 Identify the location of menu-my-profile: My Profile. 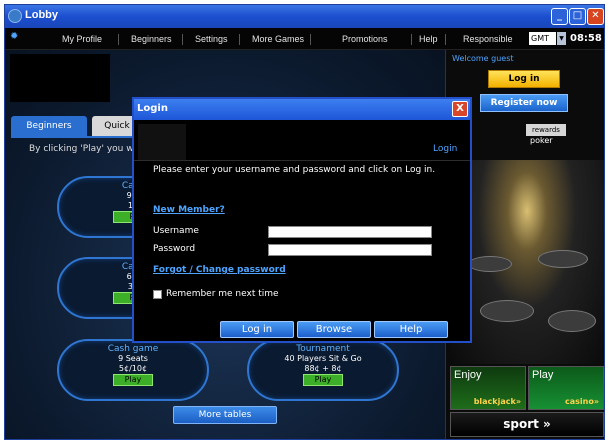
(82, 39).